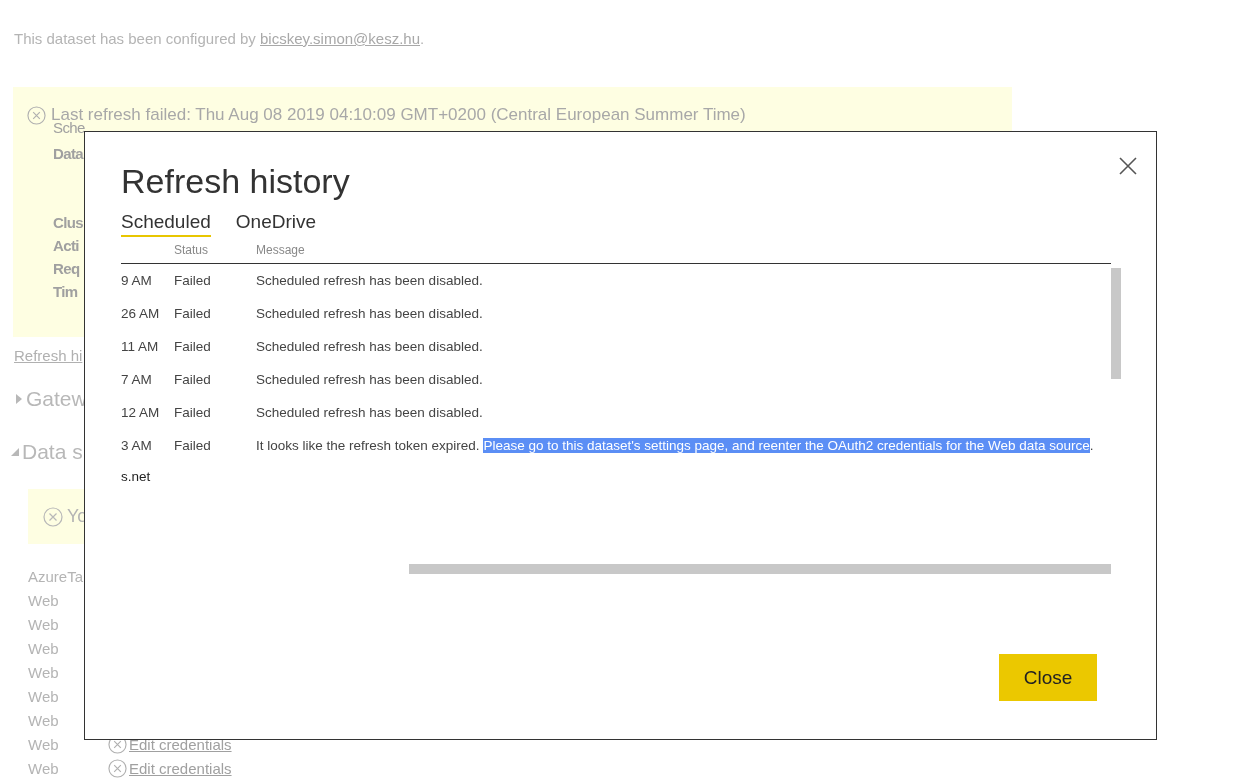 Image resolution: width=1256 pixels, height=780 pixels. Describe the element at coordinates (137, 445) in the screenshot. I see `time-cell-text: 3 AM` at that location.